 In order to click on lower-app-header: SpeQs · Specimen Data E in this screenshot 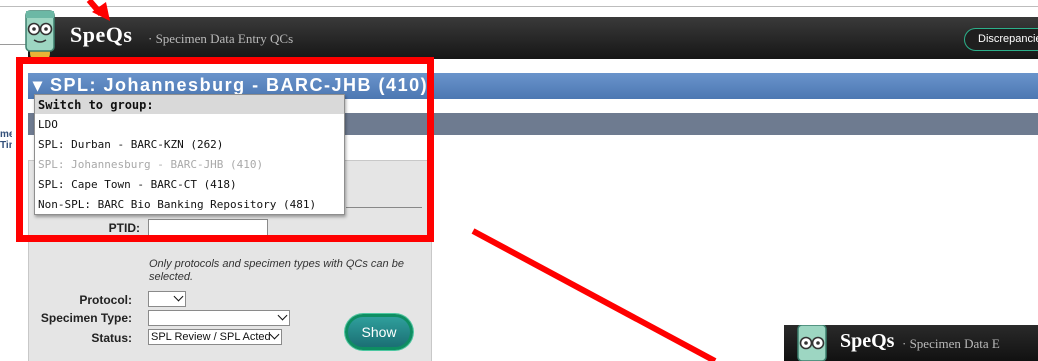, I will do `click(911, 343)`.